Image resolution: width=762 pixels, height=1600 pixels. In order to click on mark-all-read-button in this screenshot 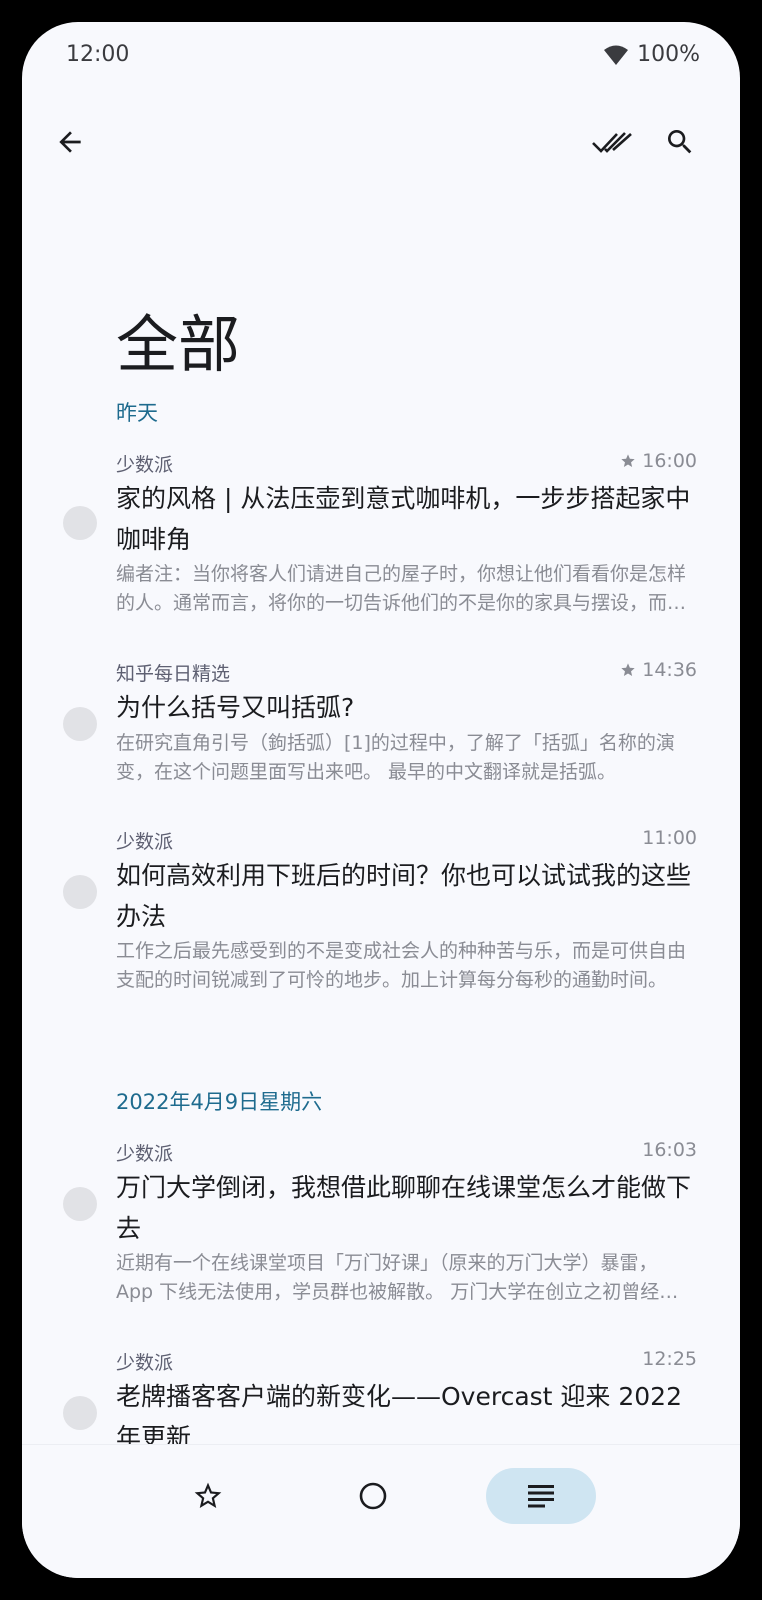, I will do `click(612, 142)`.